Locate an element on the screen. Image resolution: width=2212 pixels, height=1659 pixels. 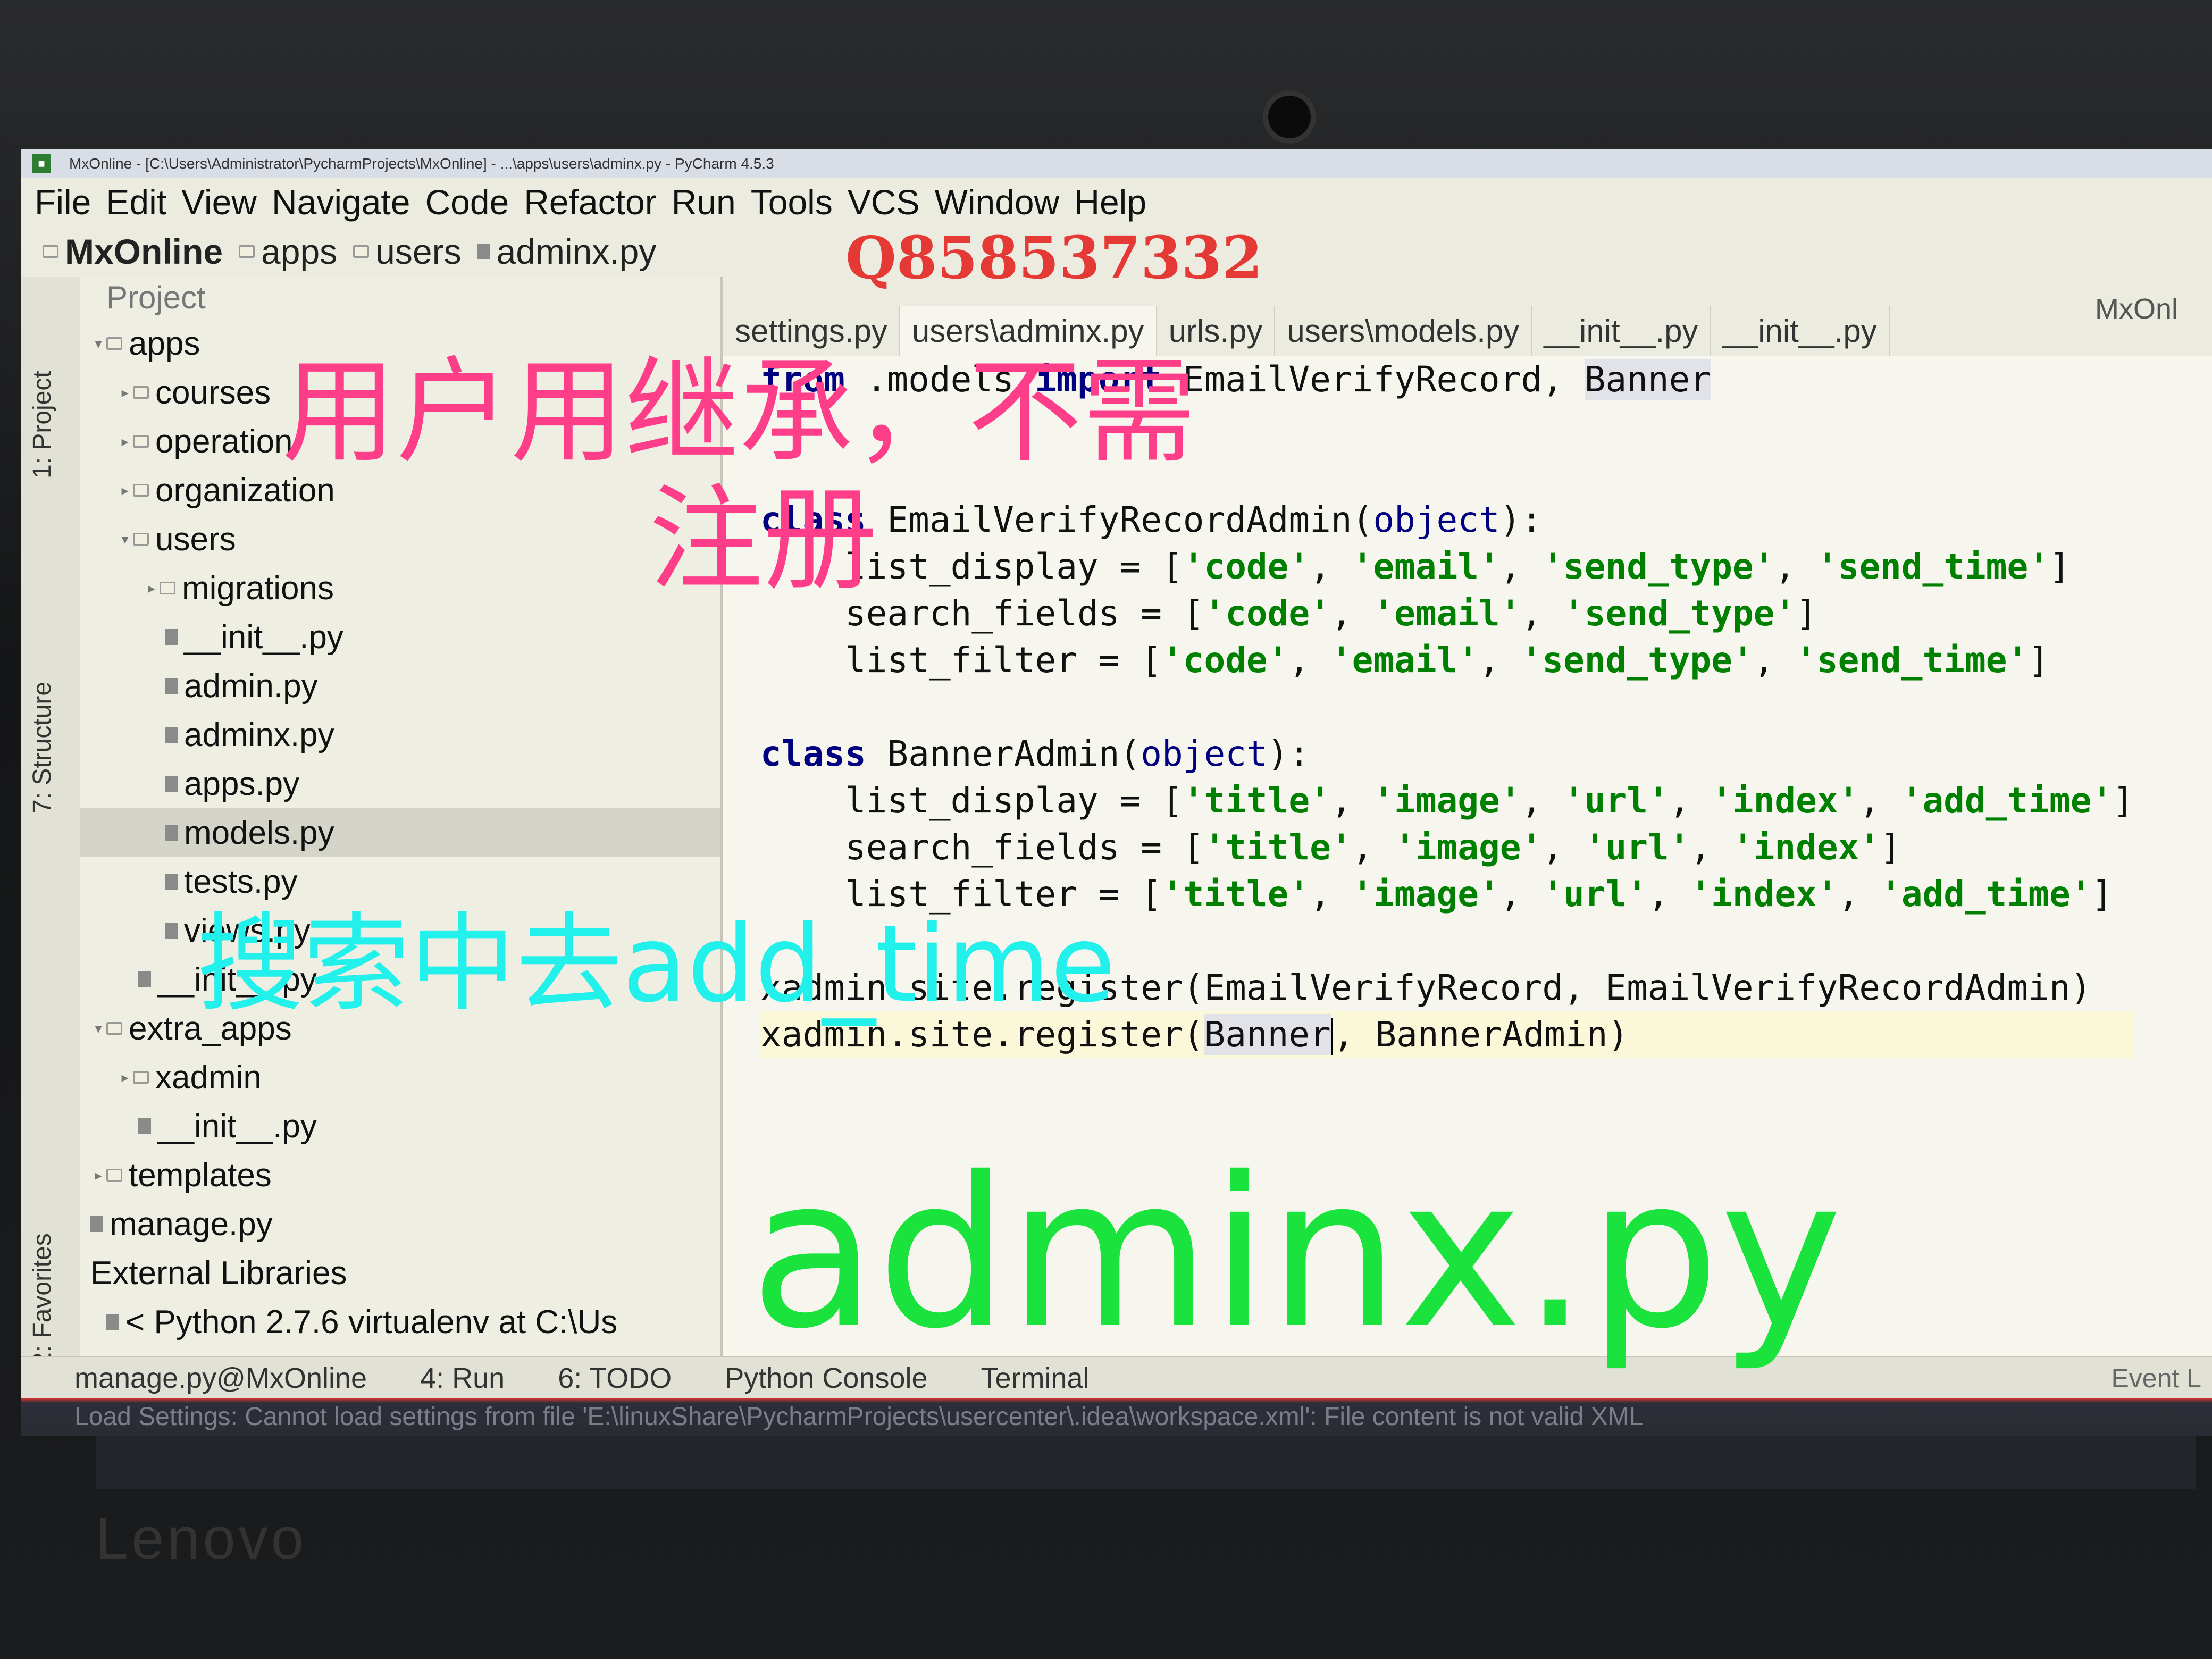
menu-help: Help is located at coordinates (1110, 202).